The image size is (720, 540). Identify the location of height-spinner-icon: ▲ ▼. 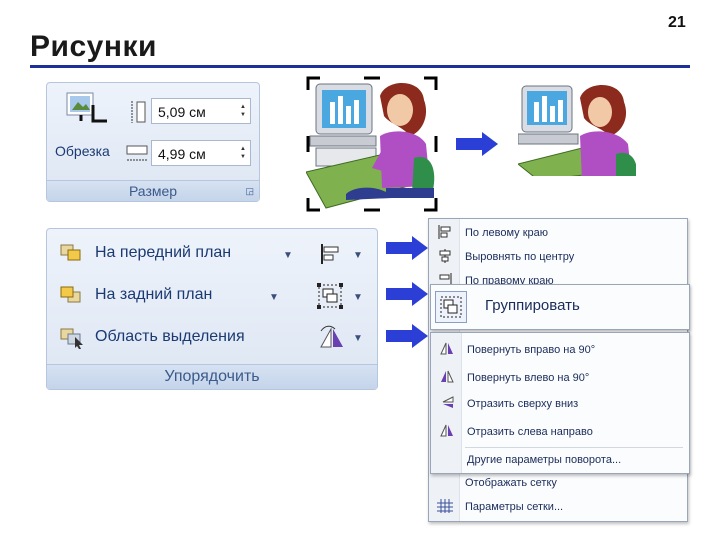
(243, 111).